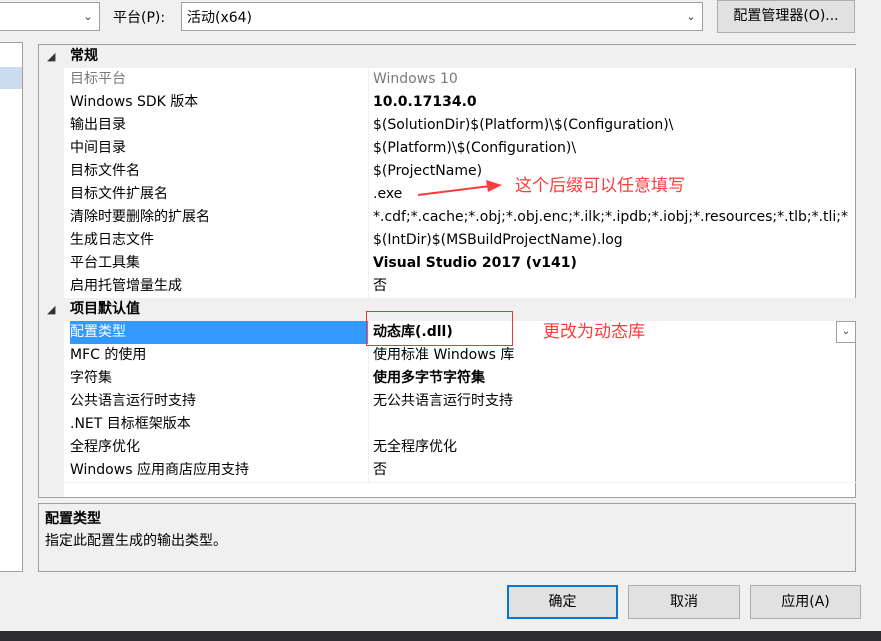 This screenshot has height=641, width=881. What do you see at coordinates (105, 171) in the screenshot?
I see `property-name: 目标文件名` at bounding box center [105, 171].